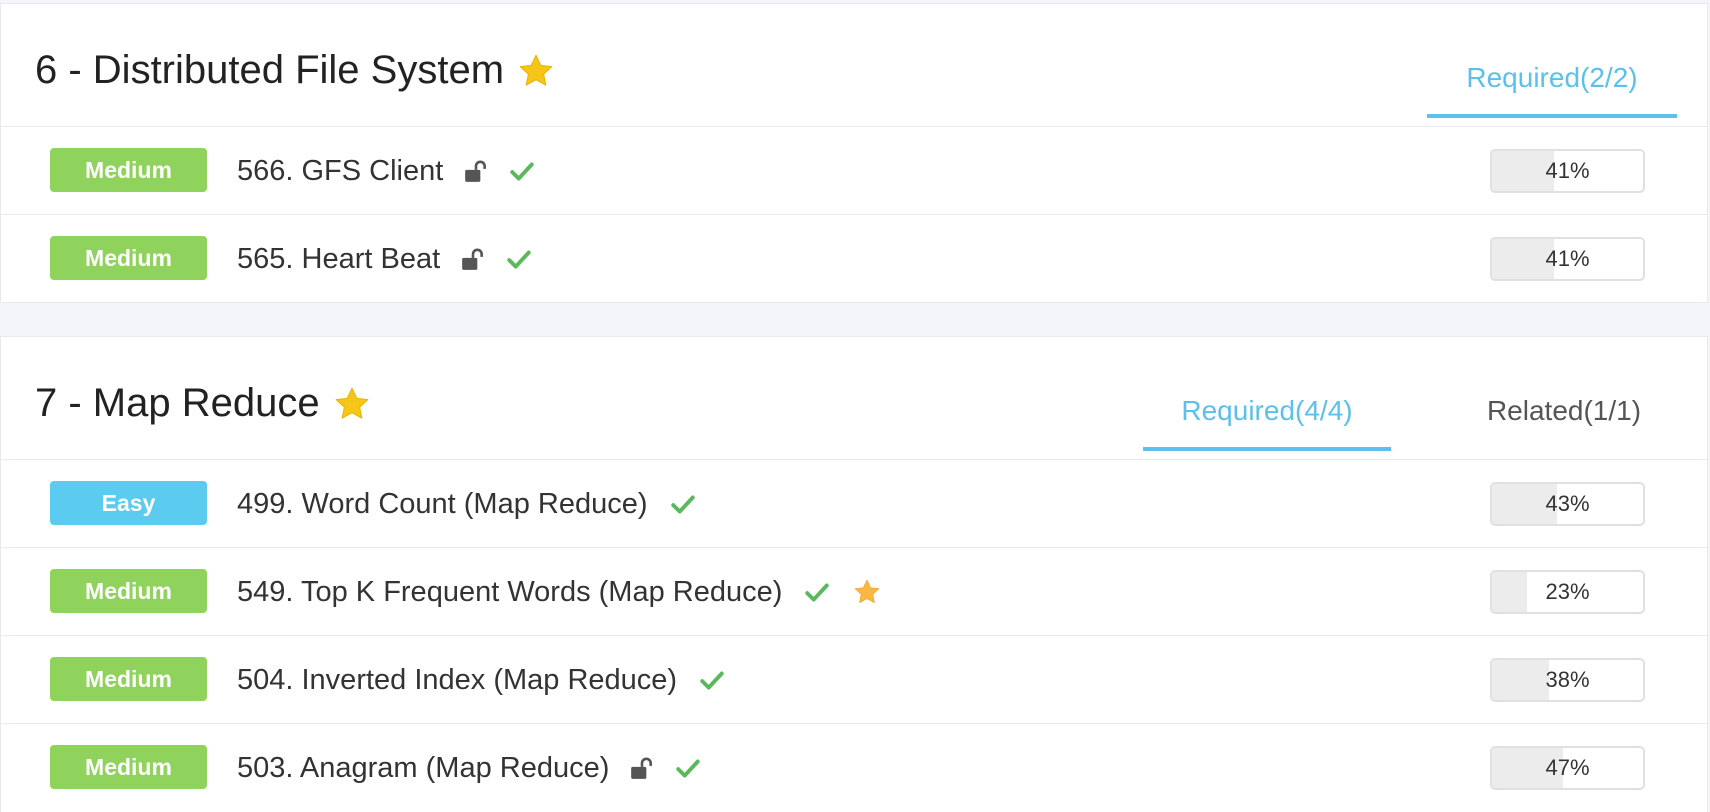 This screenshot has width=1710, height=812. I want to click on acceptance-progress: 43%, so click(1567, 504).